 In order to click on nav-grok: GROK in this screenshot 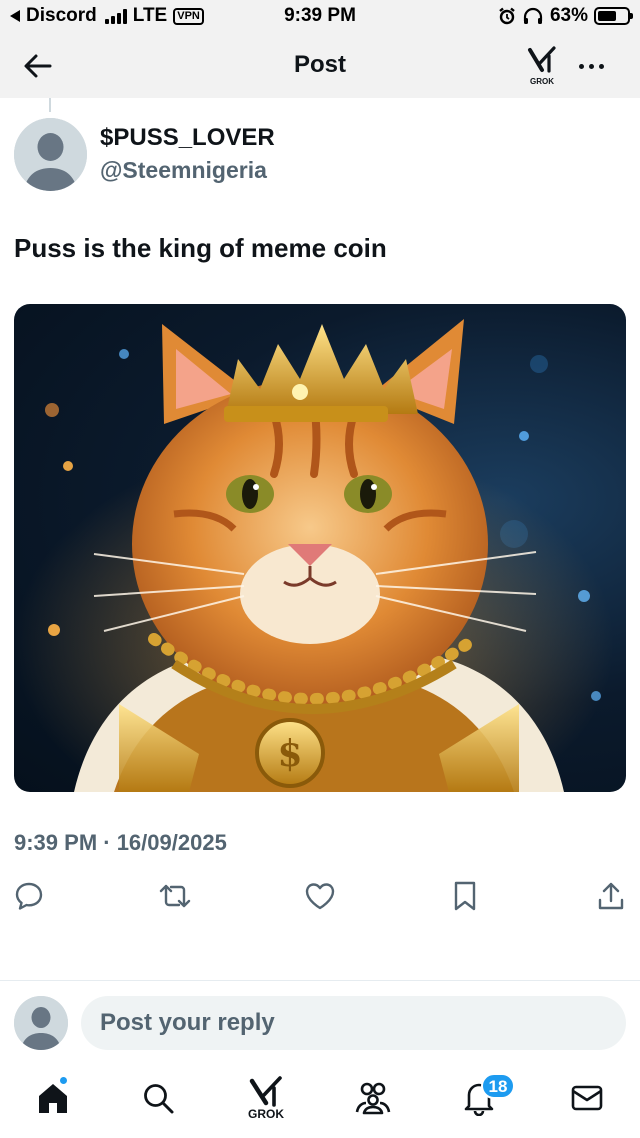, I will do `click(266, 1098)`.